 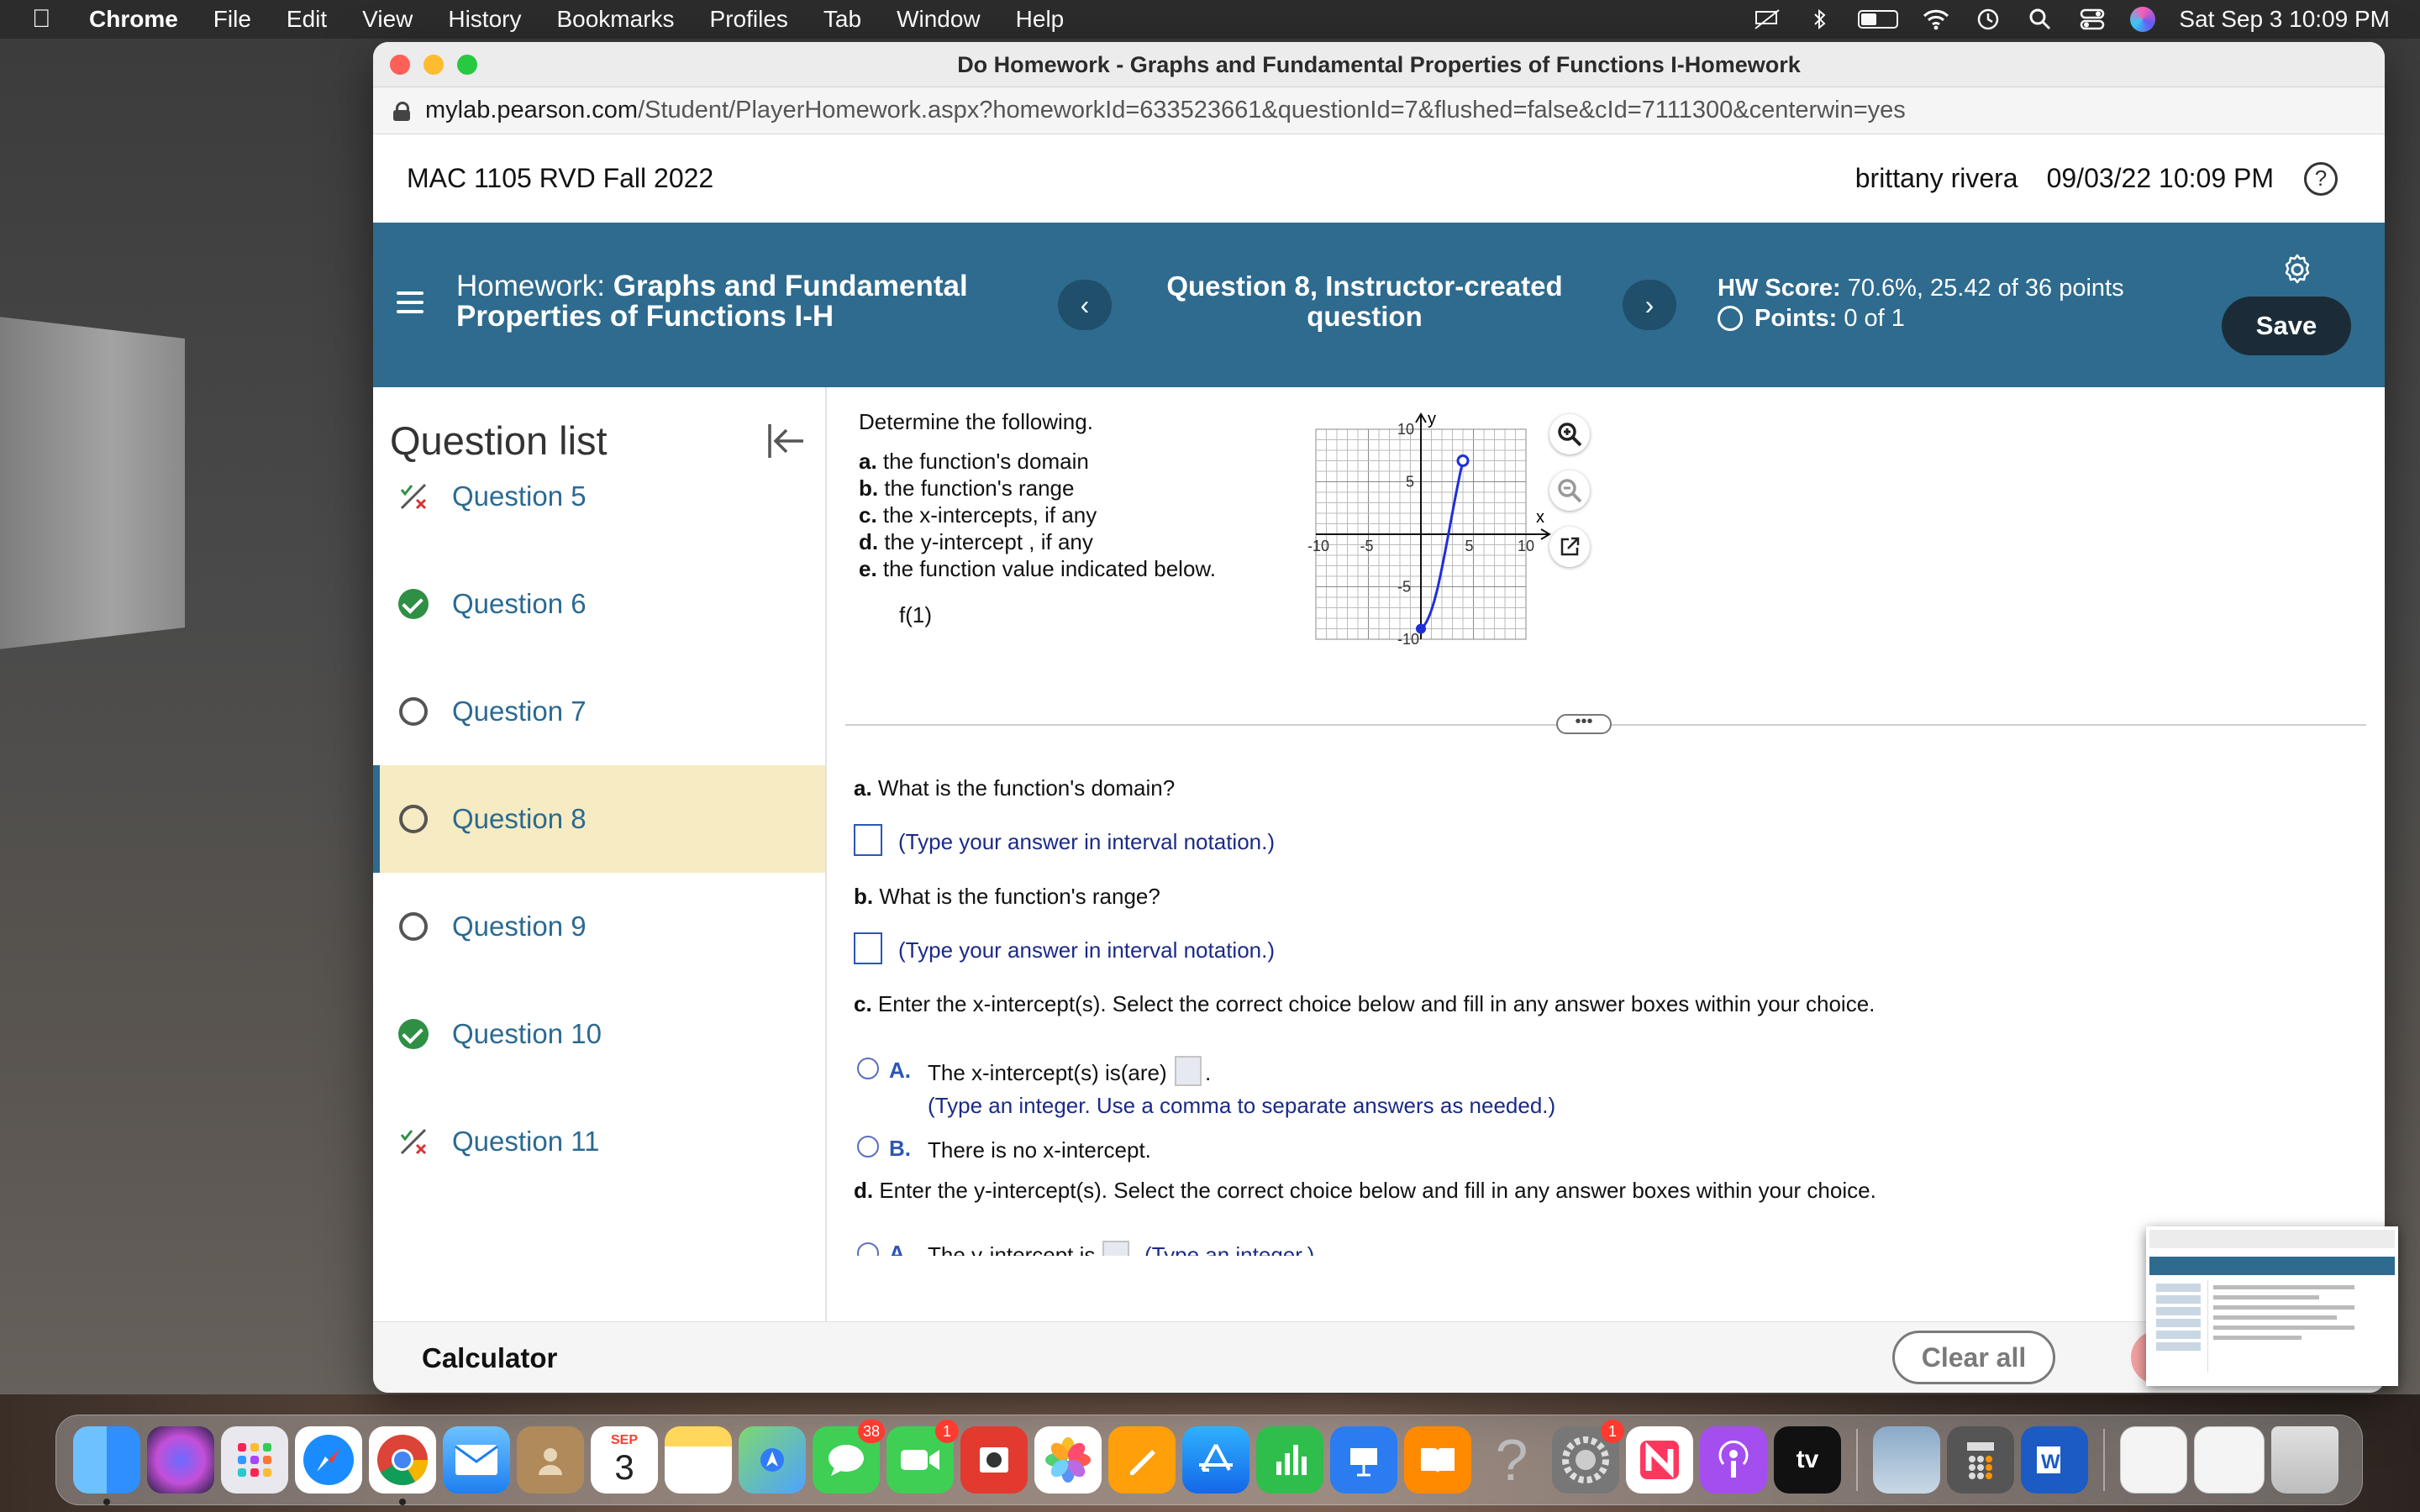 I want to click on next-question-button: ›, so click(x=1650, y=305).